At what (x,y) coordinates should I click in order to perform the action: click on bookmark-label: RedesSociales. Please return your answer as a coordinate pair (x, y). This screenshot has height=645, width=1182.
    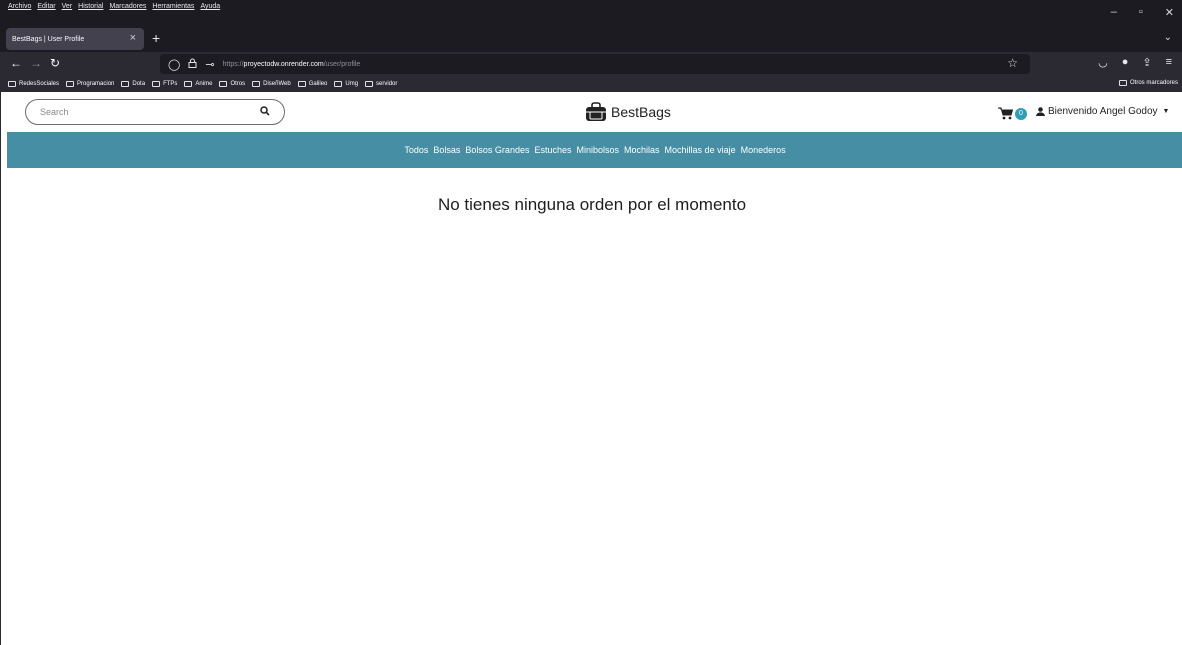
    Looking at the image, I should click on (39, 84).